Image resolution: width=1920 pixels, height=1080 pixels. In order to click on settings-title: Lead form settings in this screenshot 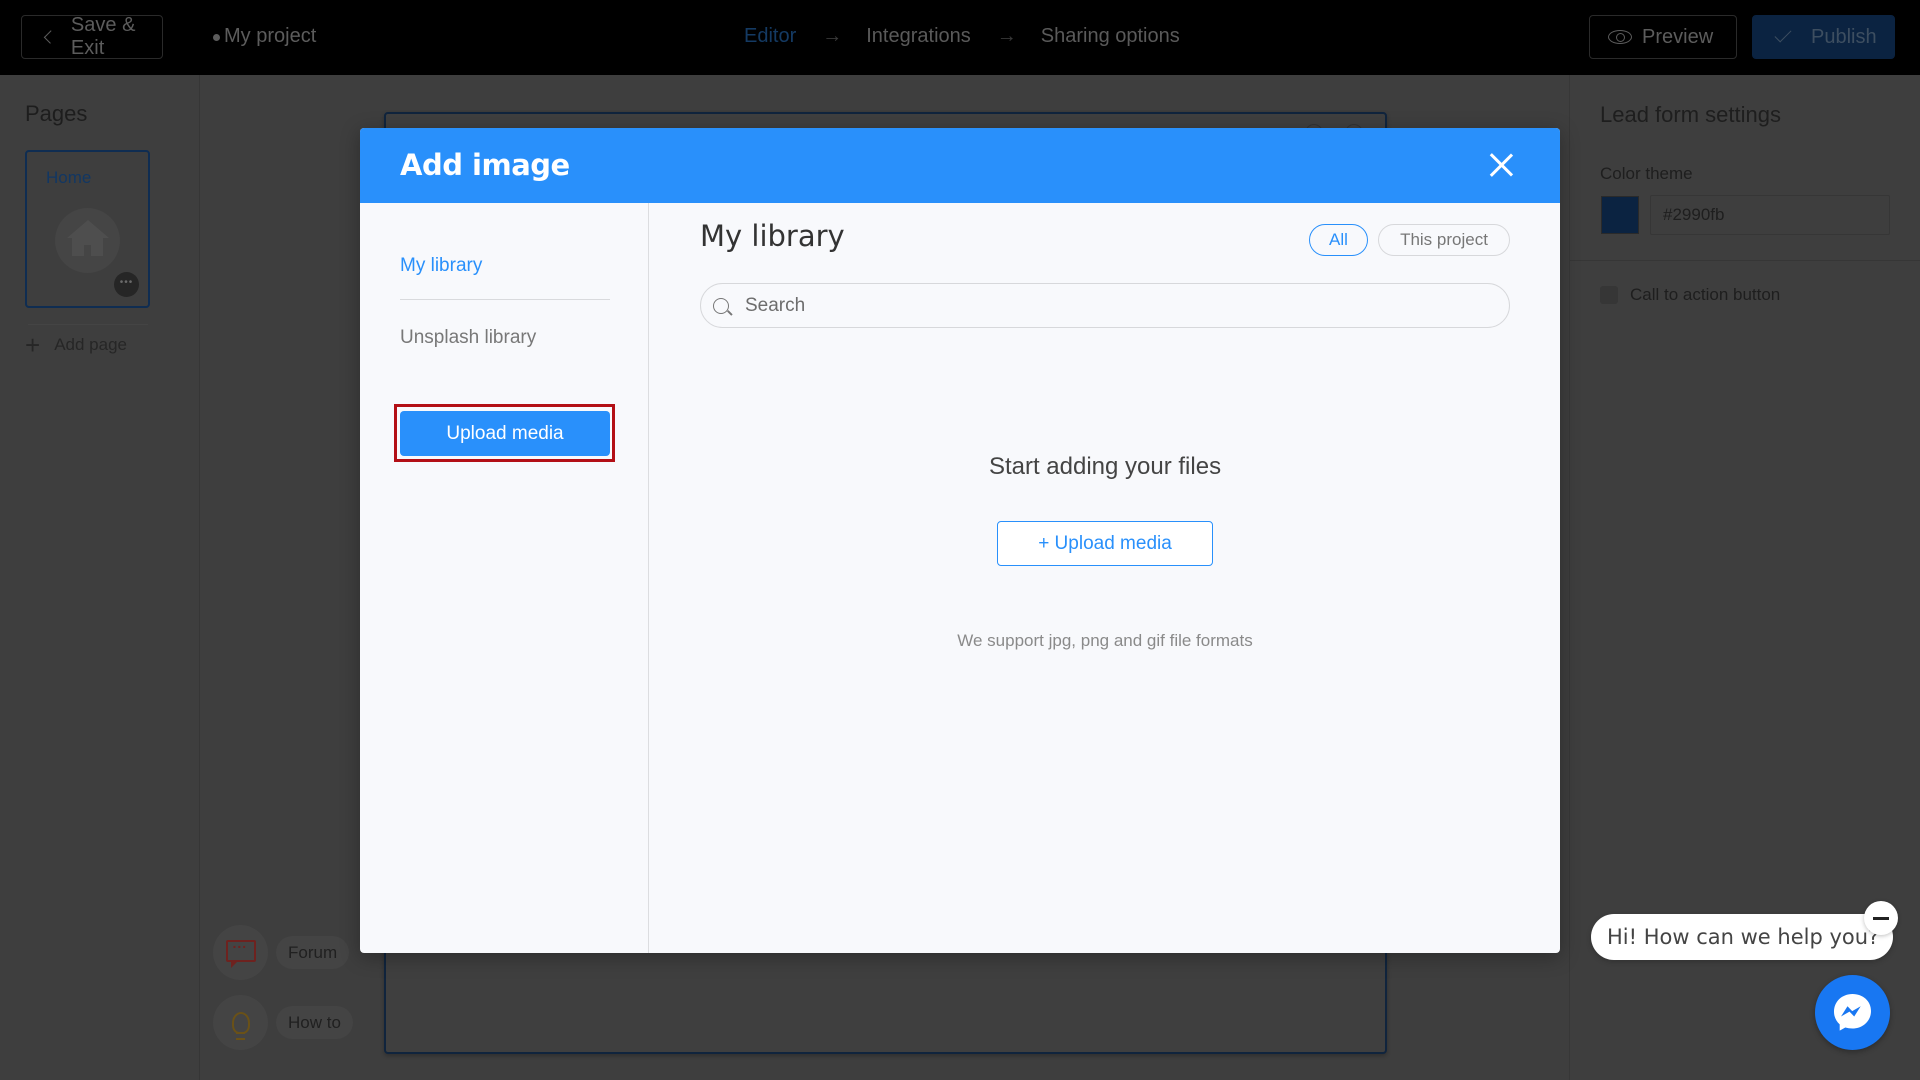, I will do `click(1690, 114)`.